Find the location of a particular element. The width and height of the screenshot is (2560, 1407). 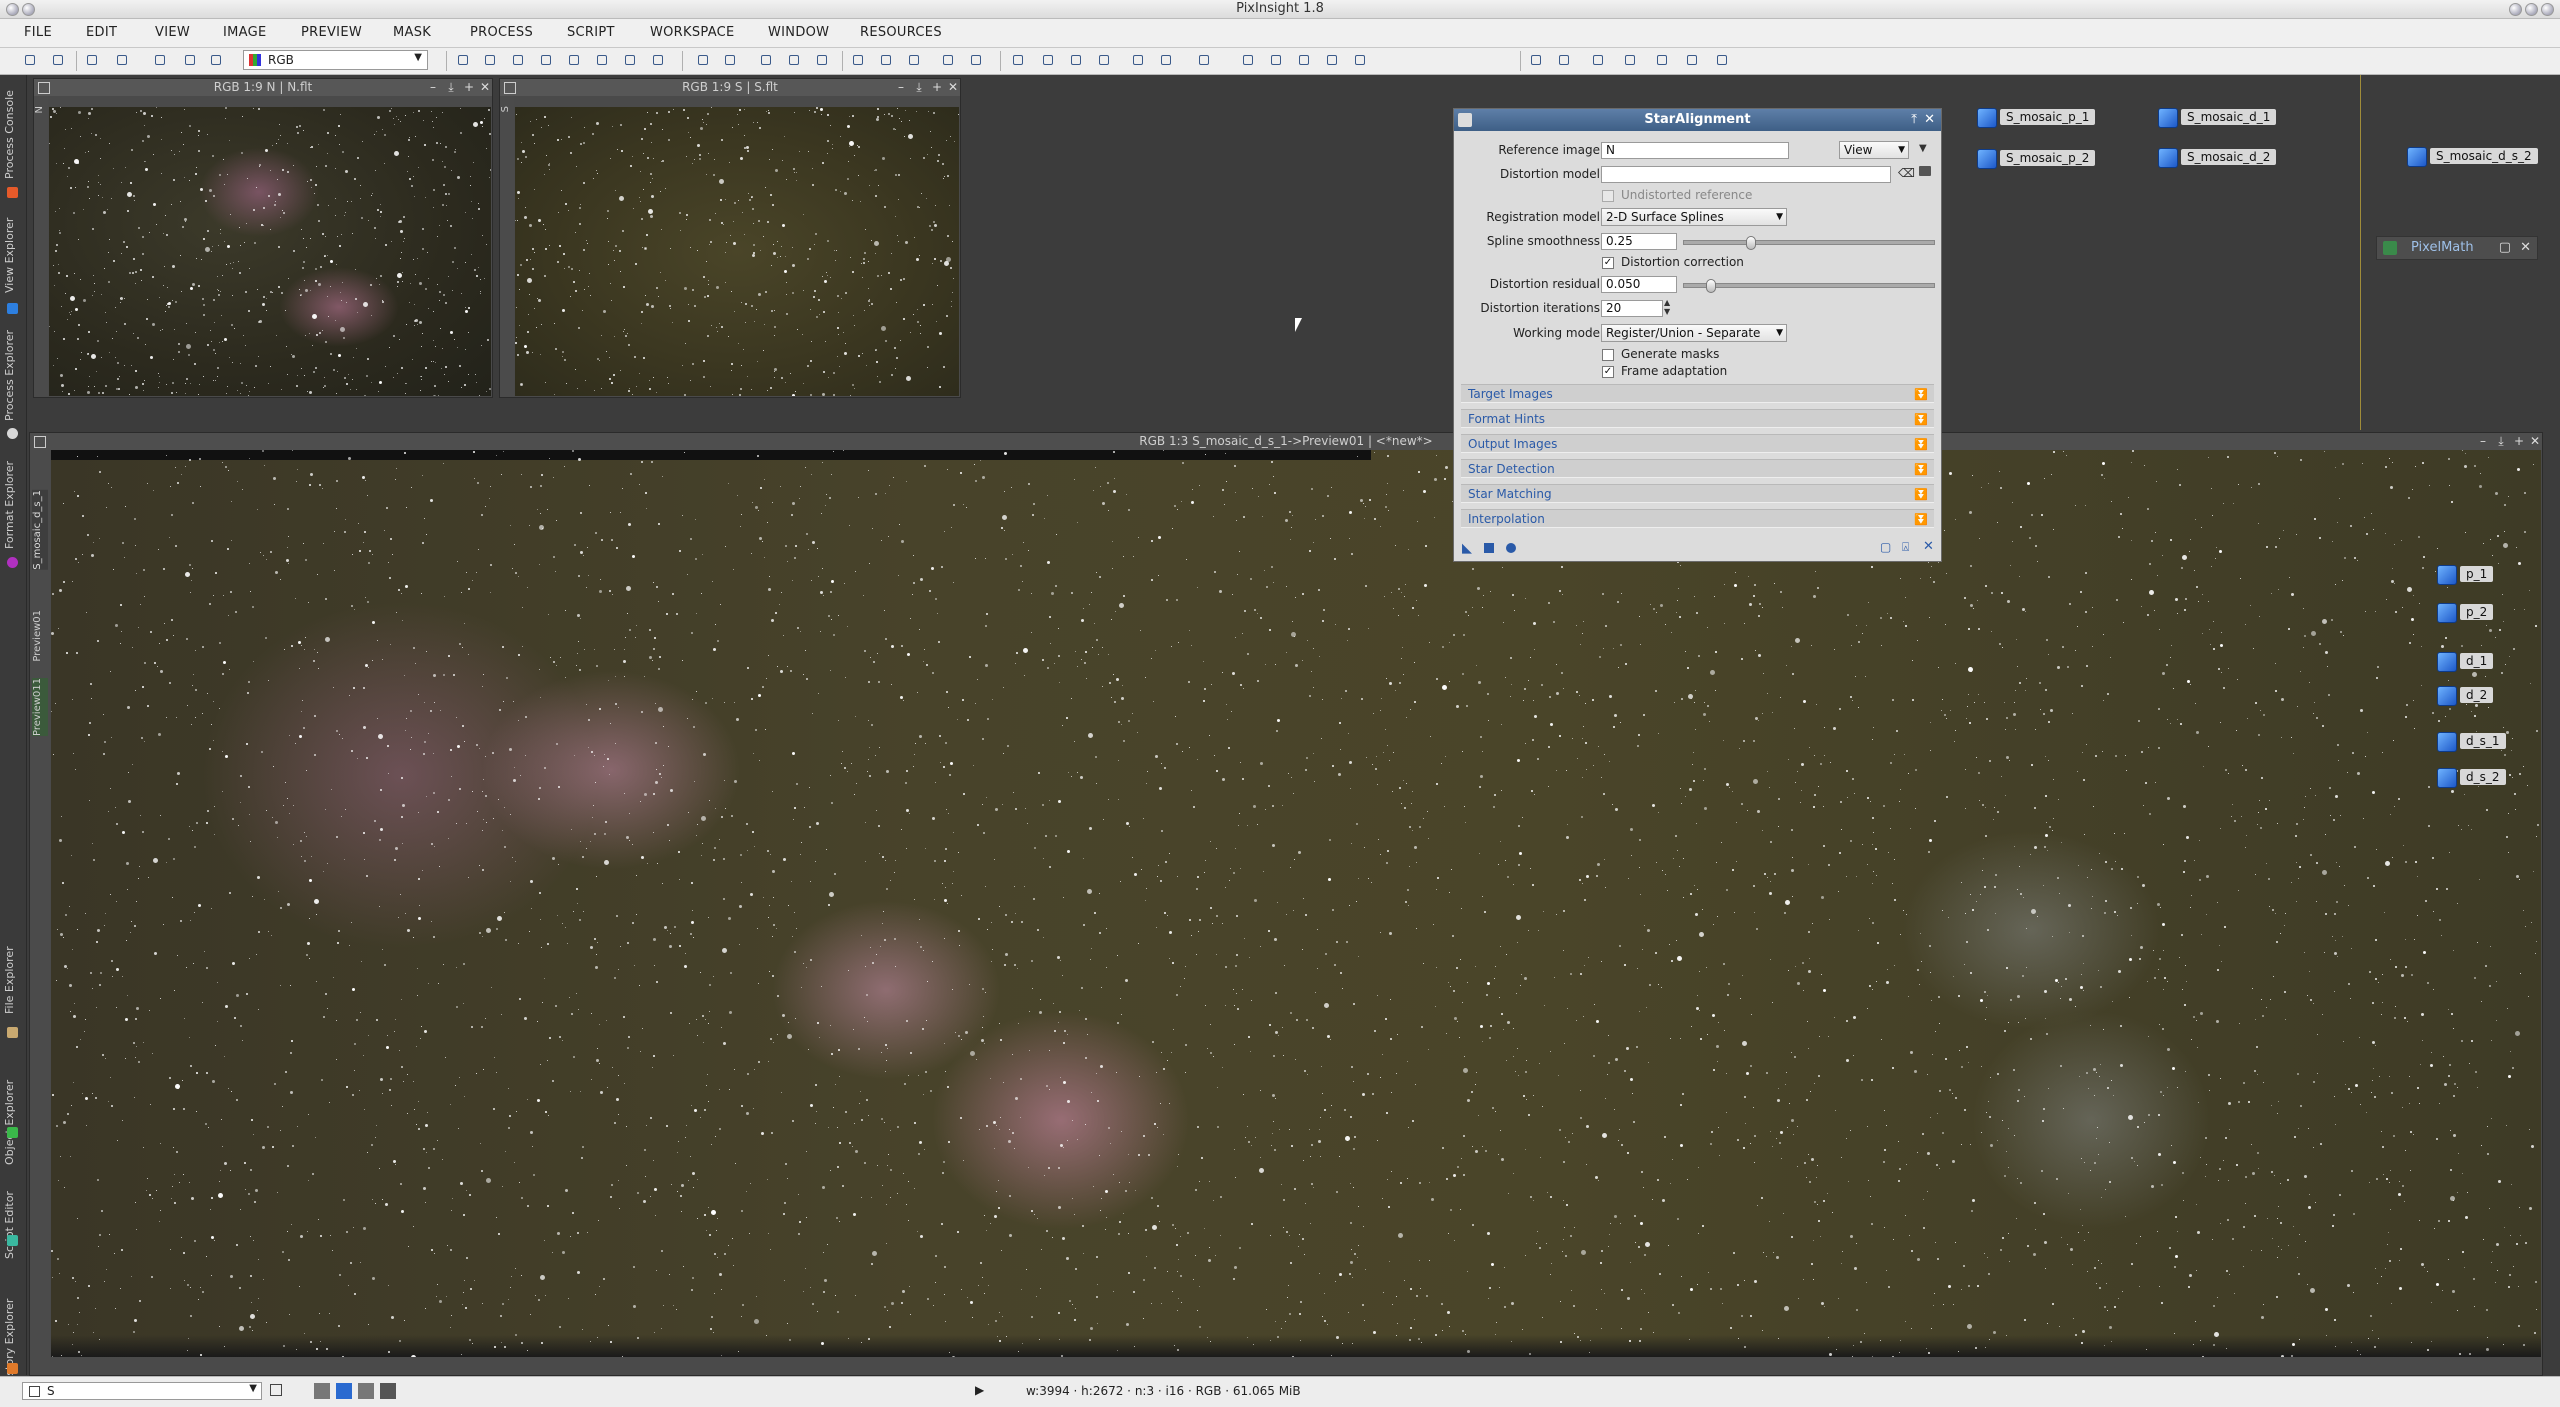

preview-edit-icon is located at coordinates (886, 60).